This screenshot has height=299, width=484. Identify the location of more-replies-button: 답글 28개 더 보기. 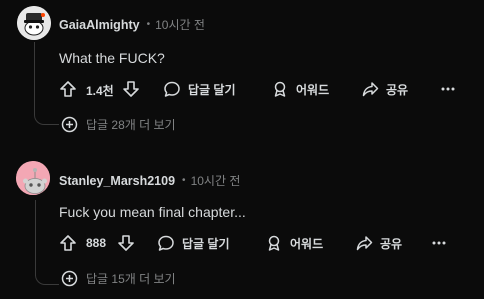
(118, 124).